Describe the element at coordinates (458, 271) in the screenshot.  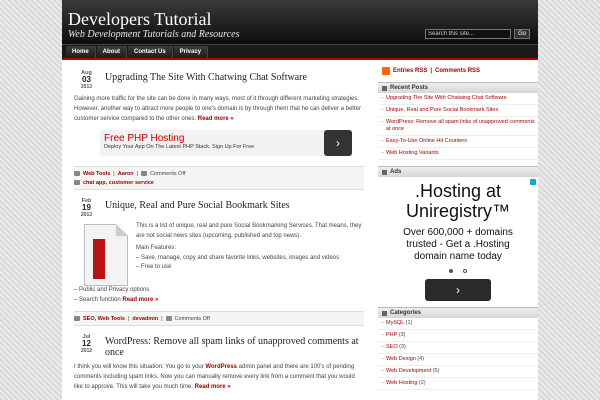
I see `ad-carousel-dots` at that location.